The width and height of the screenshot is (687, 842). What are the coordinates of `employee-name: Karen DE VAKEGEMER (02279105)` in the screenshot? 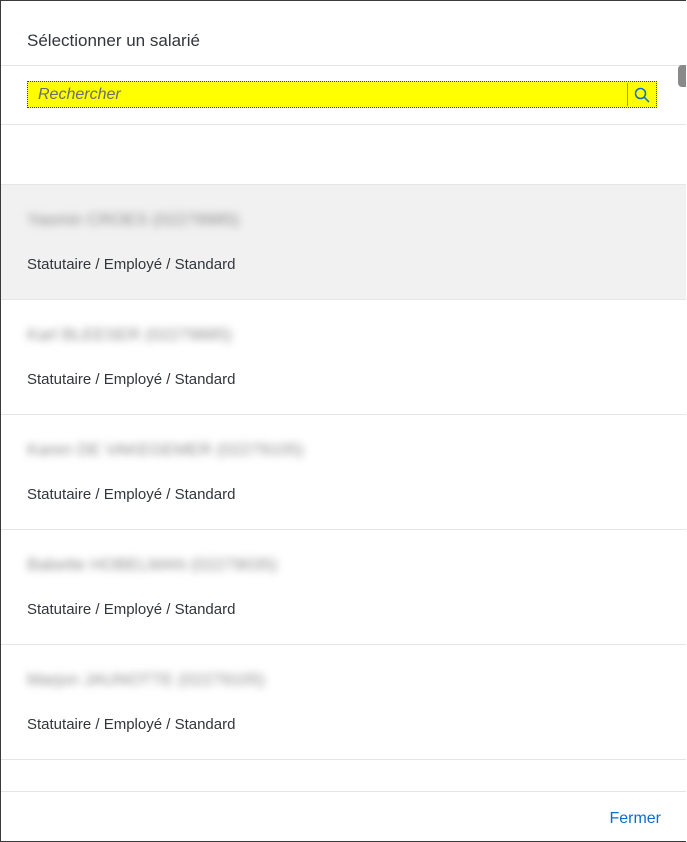 It's located at (165, 449).